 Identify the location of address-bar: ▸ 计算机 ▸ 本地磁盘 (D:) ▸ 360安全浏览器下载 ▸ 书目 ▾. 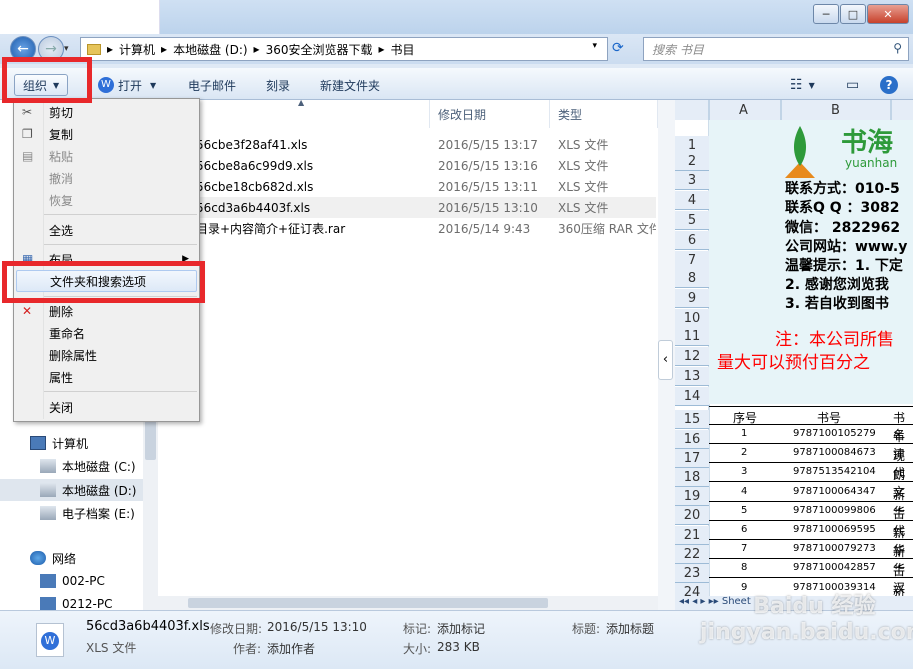
(344, 49).